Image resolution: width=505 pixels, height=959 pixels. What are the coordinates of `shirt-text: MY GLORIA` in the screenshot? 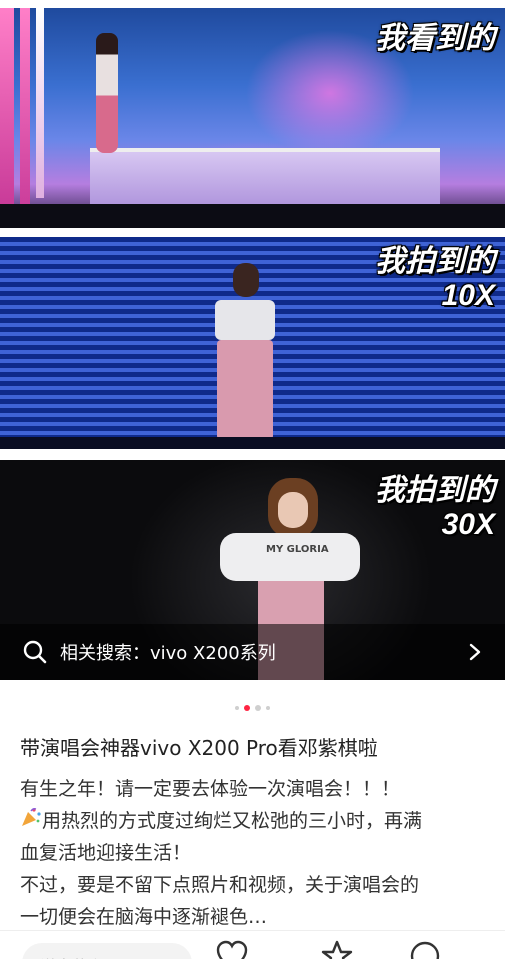 It's located at (297, 549).